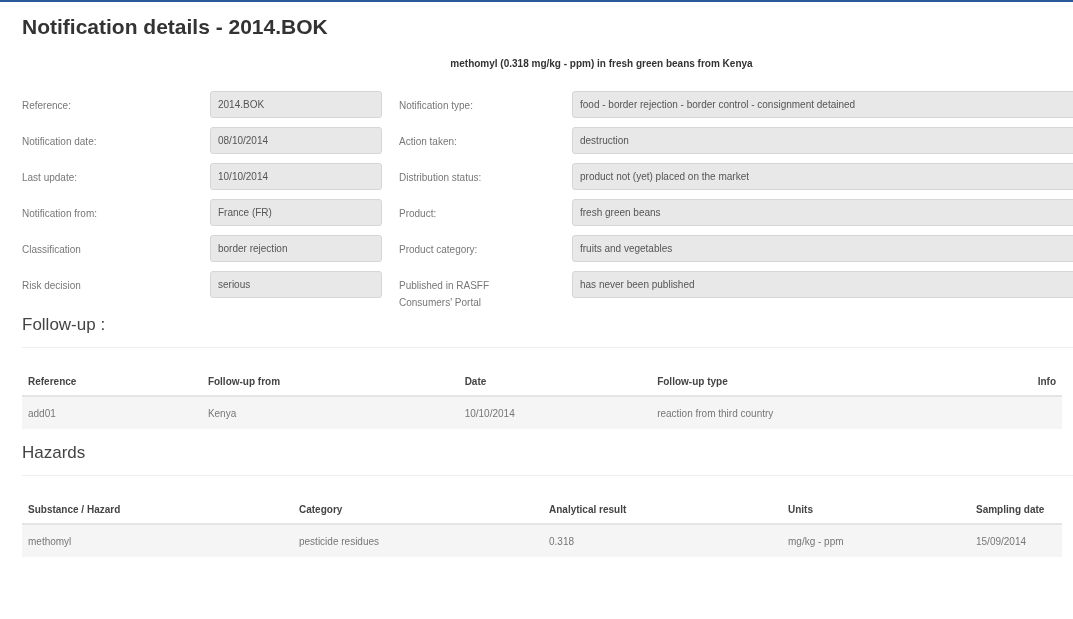 The width and height of the screenshot is (1073, 619). What do you see at coordinates (822, 176) in the screenshot?
I see `value-field: product not (yet) placed on the market` at bounding box center [822, 176].